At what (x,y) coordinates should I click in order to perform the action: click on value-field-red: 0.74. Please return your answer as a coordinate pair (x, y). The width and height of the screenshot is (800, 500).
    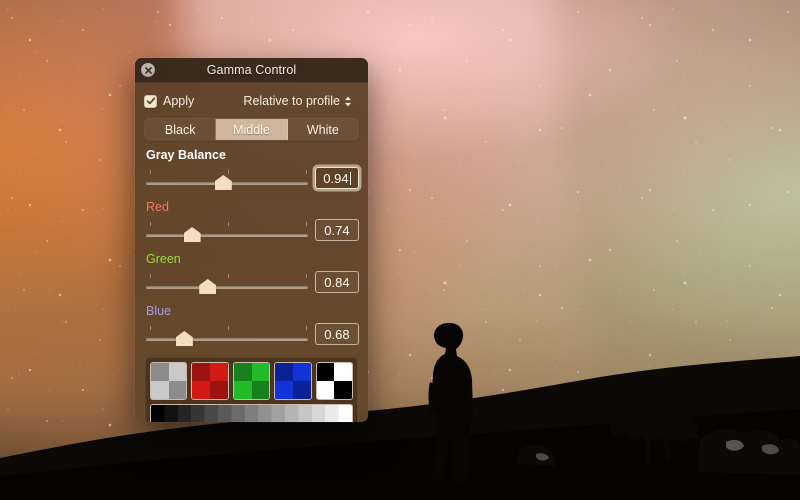
    Looking at the image, I should click on (336, 230).